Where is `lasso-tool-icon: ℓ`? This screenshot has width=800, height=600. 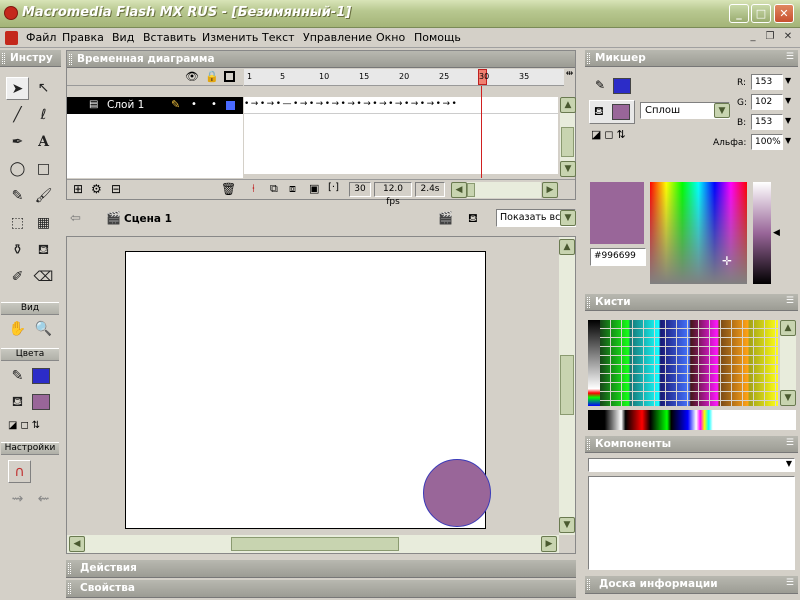 lasso-tool-icon: ℓ is located at coordinates (43, 115).